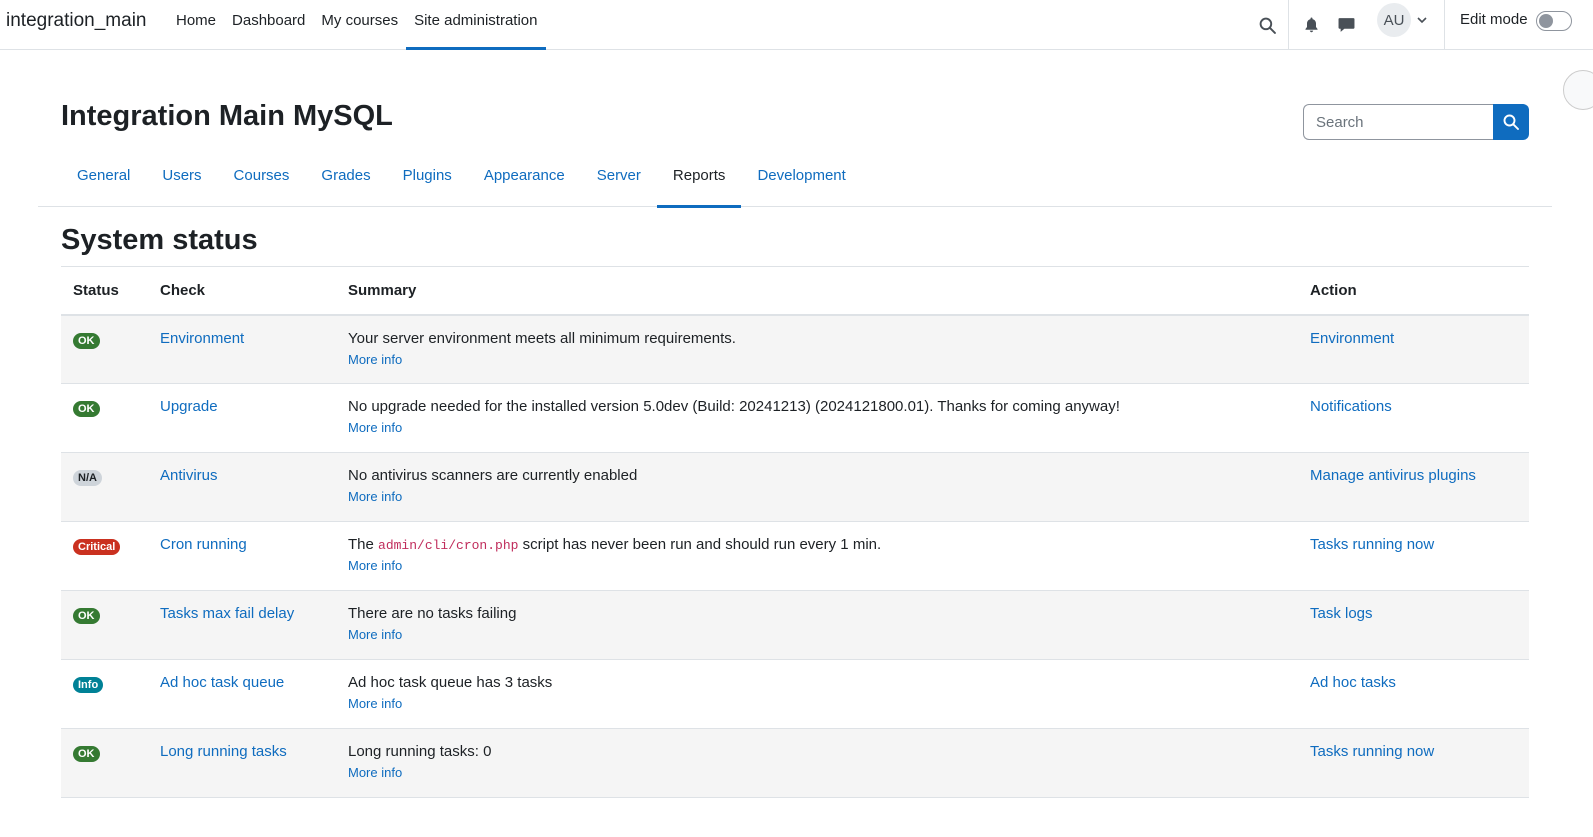 Image resolution: width=1593 pixels, height=837 pixels. Describe the element at coordinates (189, 406) in the screenshot. I see `check-link: Upgrade` at that location.